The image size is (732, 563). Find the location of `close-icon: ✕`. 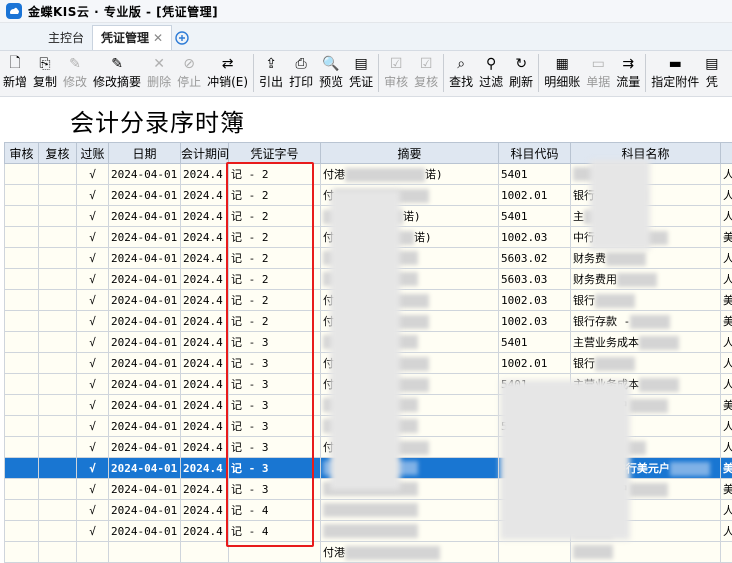

close-icon: ✕ is located at coordinates (158, 38).